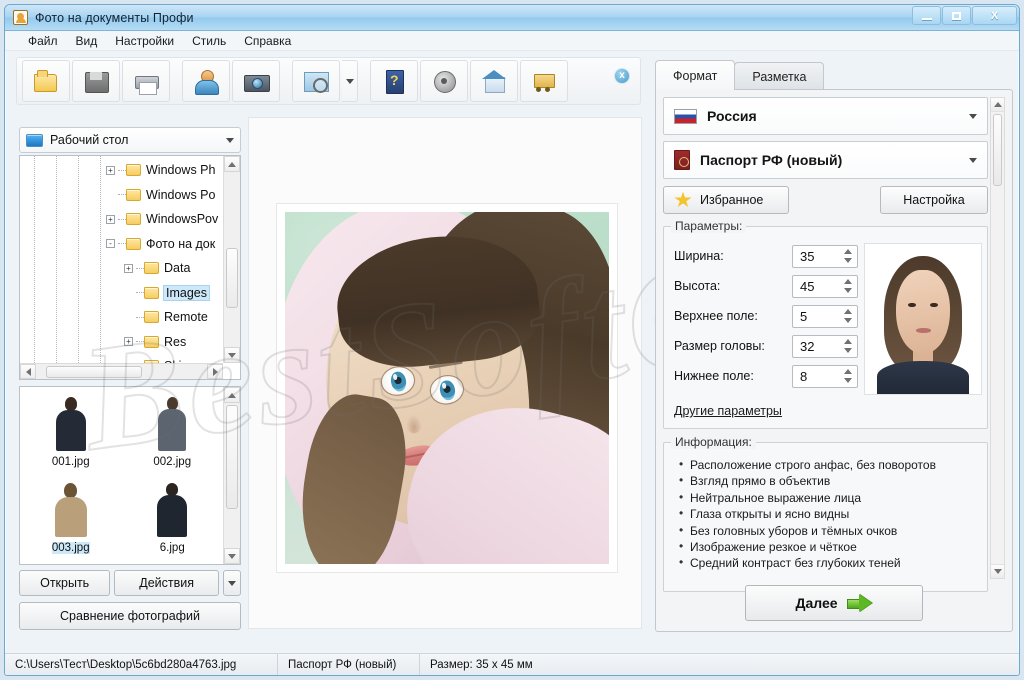  Describe the element at coordinates (825, 116) in the screenshot. I see `country-combobox: Россия` at that location.